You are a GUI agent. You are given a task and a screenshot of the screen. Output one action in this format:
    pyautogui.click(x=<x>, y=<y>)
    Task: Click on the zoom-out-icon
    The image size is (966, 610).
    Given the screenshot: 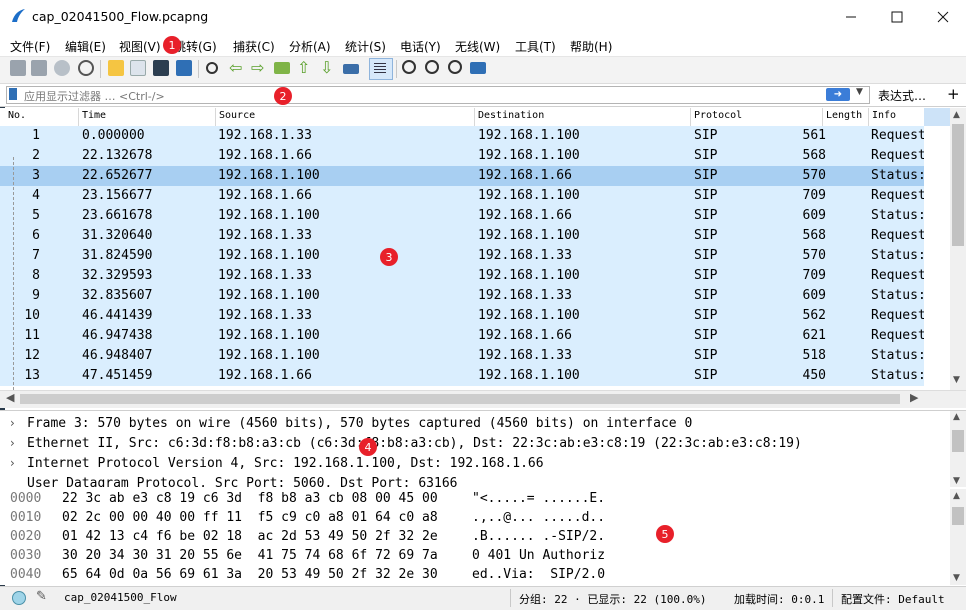 What is the action you would take?
    pyautogui.click(x=432, y=67)
    